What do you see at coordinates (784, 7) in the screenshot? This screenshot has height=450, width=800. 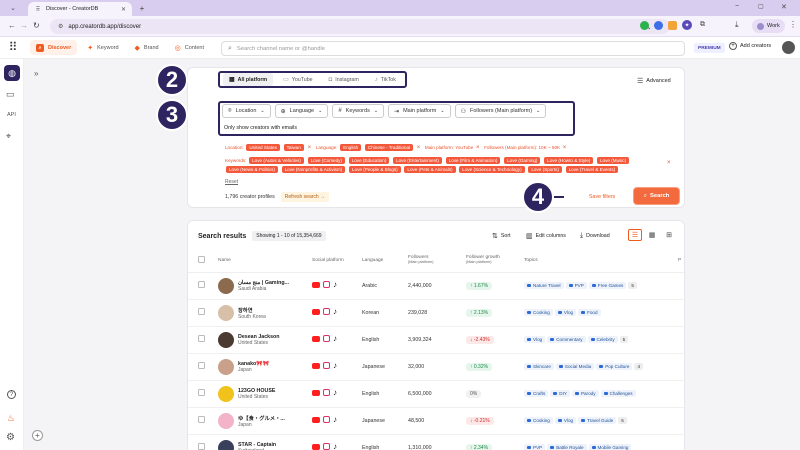 I see `close-window-icon: ✕` at bounding box center [784, 7].